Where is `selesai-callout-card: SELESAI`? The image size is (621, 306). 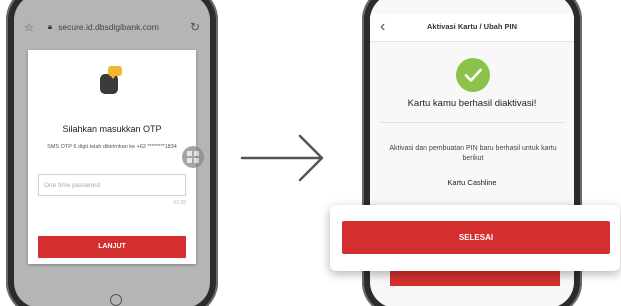 selesai-callout-card: SELESAI is located at coordinates (475, 238).